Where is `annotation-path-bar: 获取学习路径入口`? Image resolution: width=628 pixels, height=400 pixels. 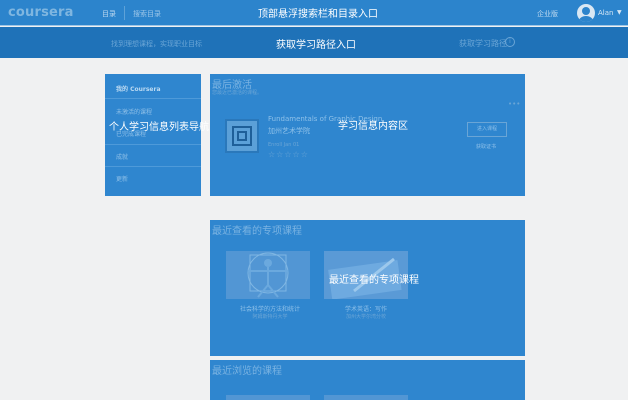 annotation-path-bar: 获取学习路径入口 is located at coordinates (316, 45).